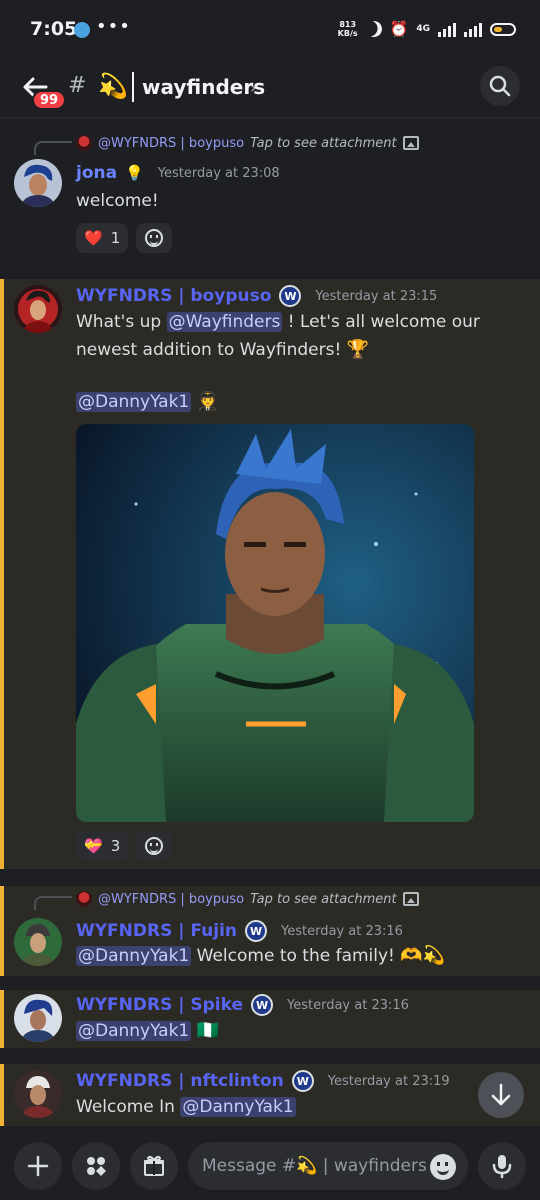 The height and width of the screenshot is (1200, 540). Describe the element at coordinates (173, 296) in the screenshot. I see `username: WYFNDRS | boypuso` at that location.